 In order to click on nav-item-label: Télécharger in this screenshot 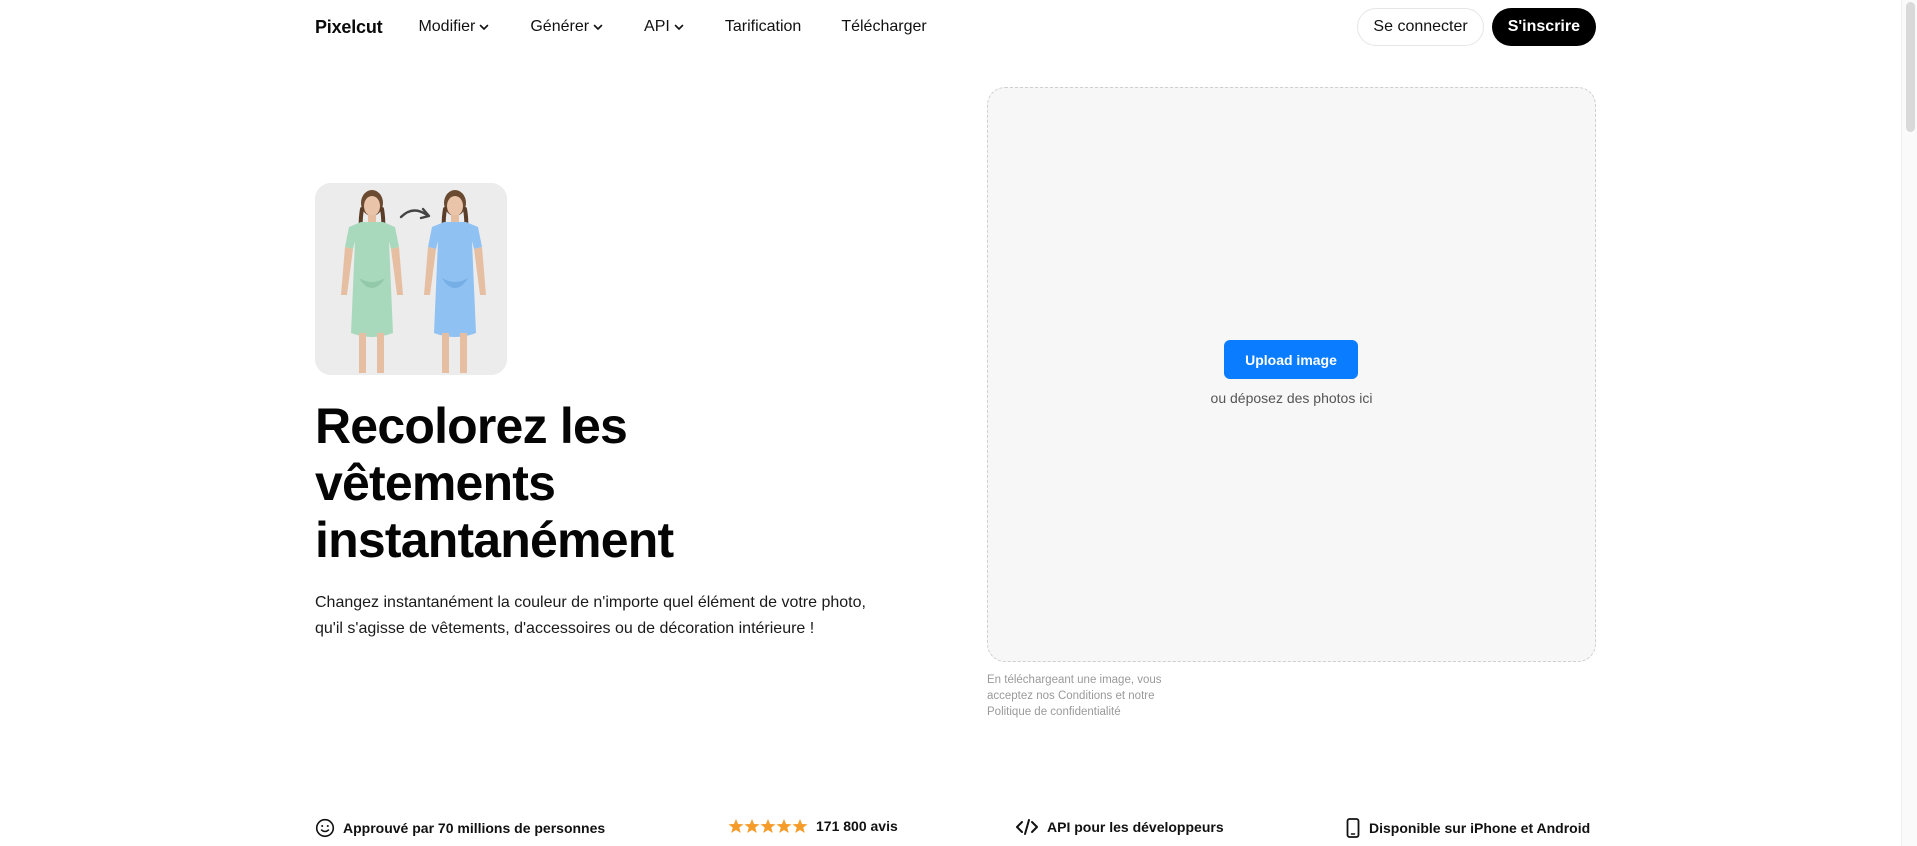, I will do `click(884, 26)`.